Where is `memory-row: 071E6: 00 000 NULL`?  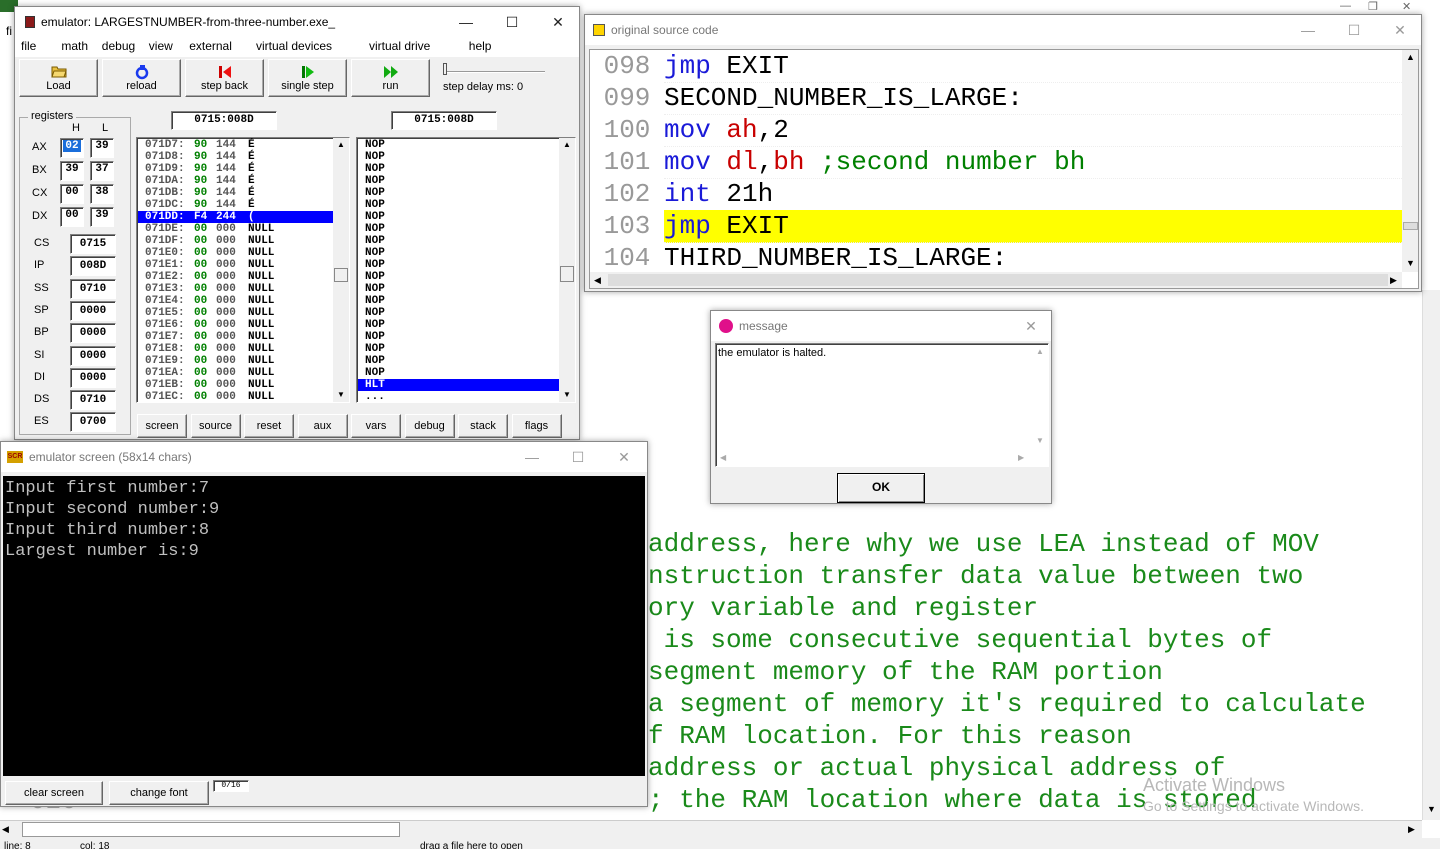 memory-row: 071E6: 00 000 NULL is located at coordinates (236, 325).